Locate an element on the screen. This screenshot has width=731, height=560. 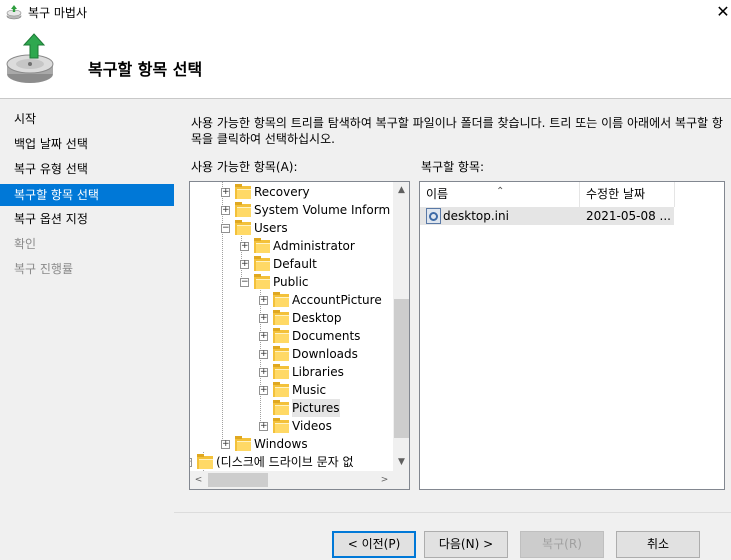
tree-item-label: Recovery is located at coordinates (282, 192).